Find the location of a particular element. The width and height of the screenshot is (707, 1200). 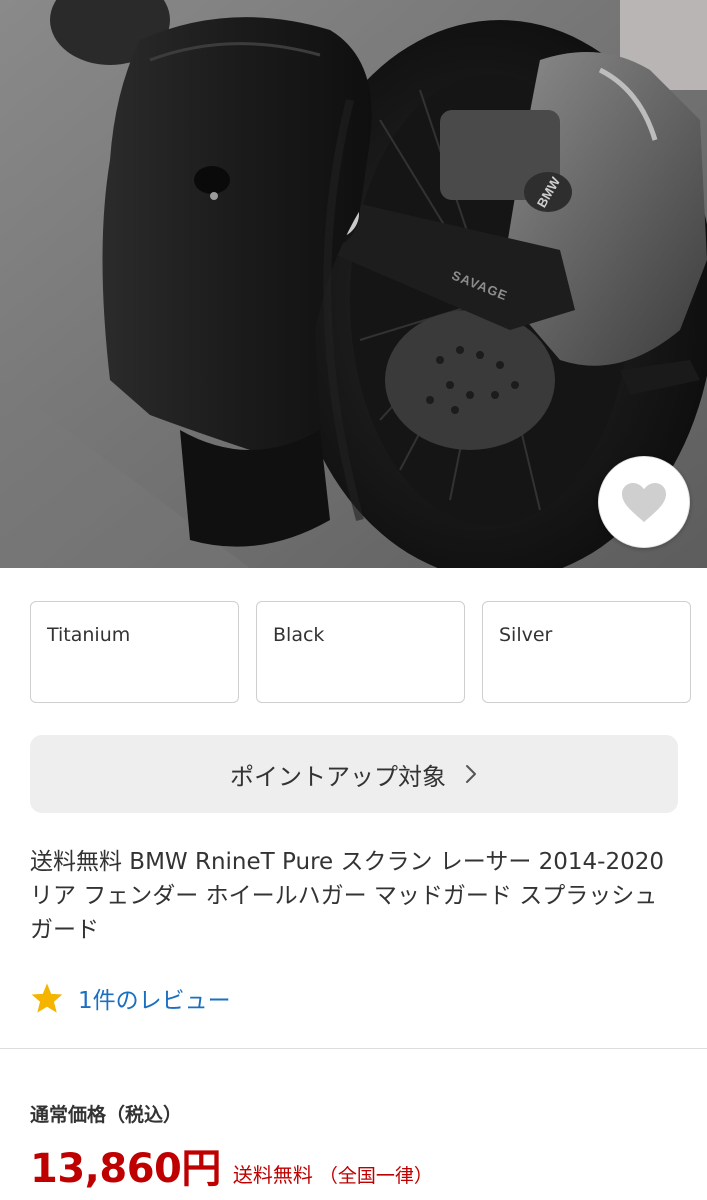

price-row: 13,860円 送料無料 （全国一律） is located at coordinates (231, 1165).